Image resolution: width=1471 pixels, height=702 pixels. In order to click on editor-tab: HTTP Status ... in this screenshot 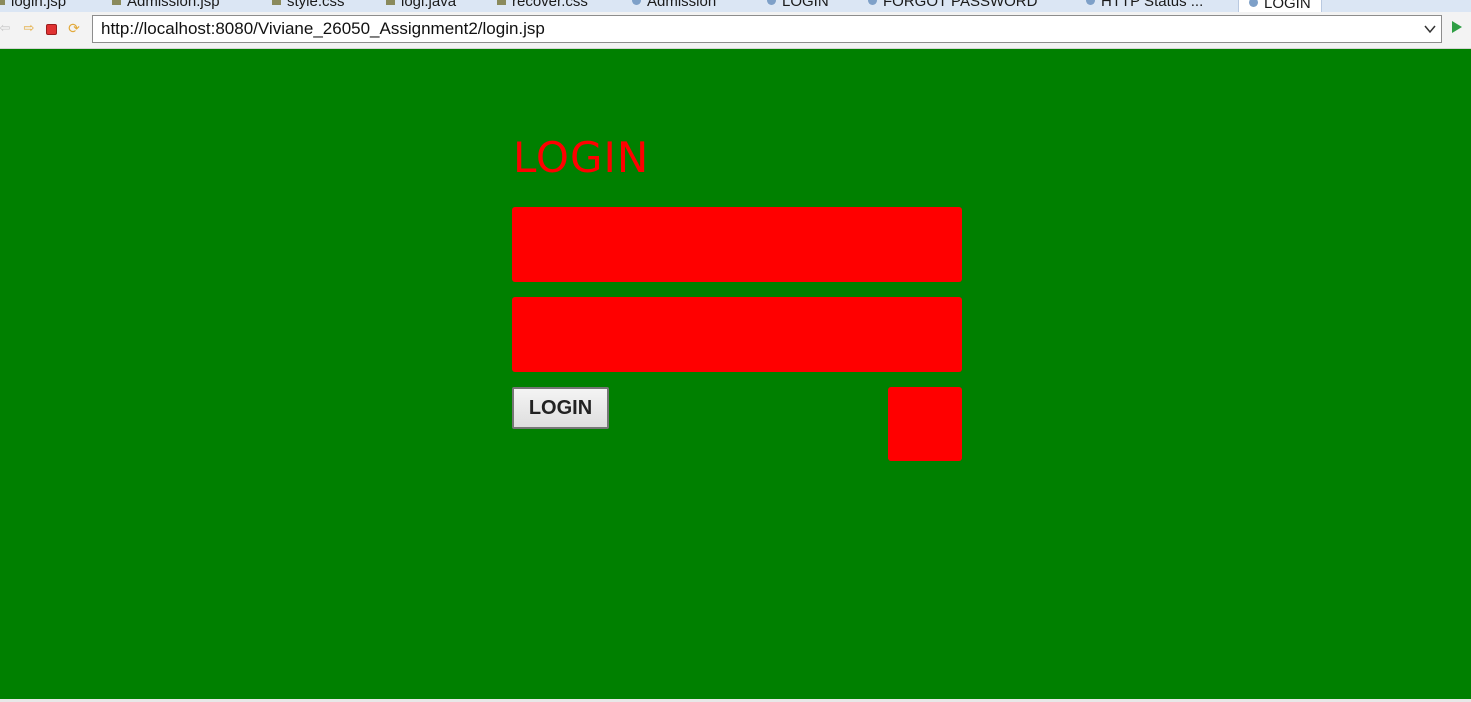, I will do `click(1144, 6)`.